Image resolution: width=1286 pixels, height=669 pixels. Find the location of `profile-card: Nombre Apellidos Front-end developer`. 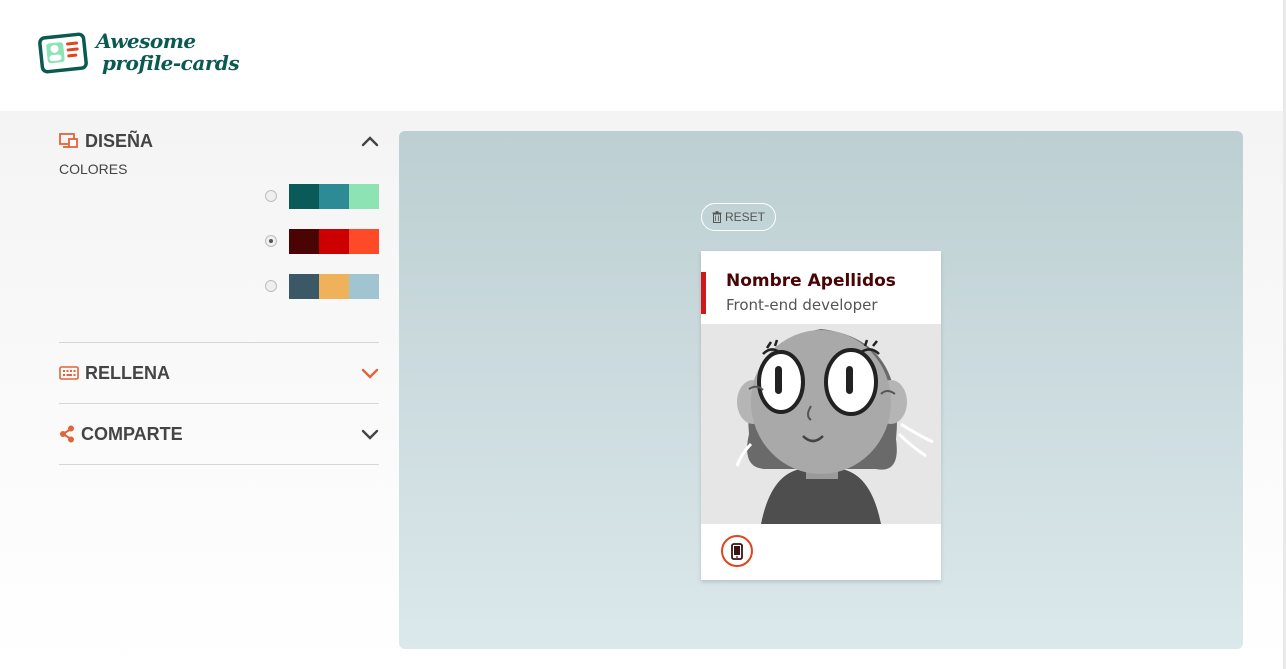

profile-card: Nombre Apellidos Front-end developer is located at coordinates (821, 415).